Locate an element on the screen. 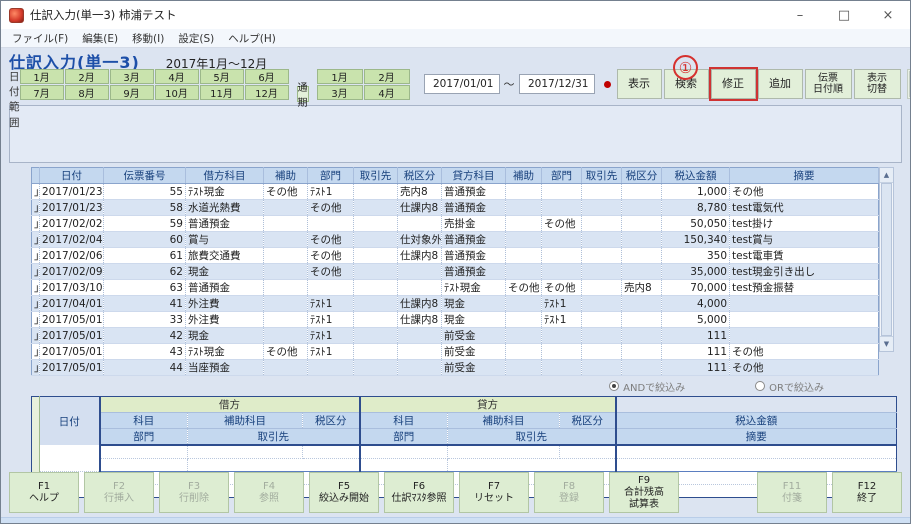 The image size is (913, 526). column-header-2: 借方科目 is located at coordinates (224, 175).